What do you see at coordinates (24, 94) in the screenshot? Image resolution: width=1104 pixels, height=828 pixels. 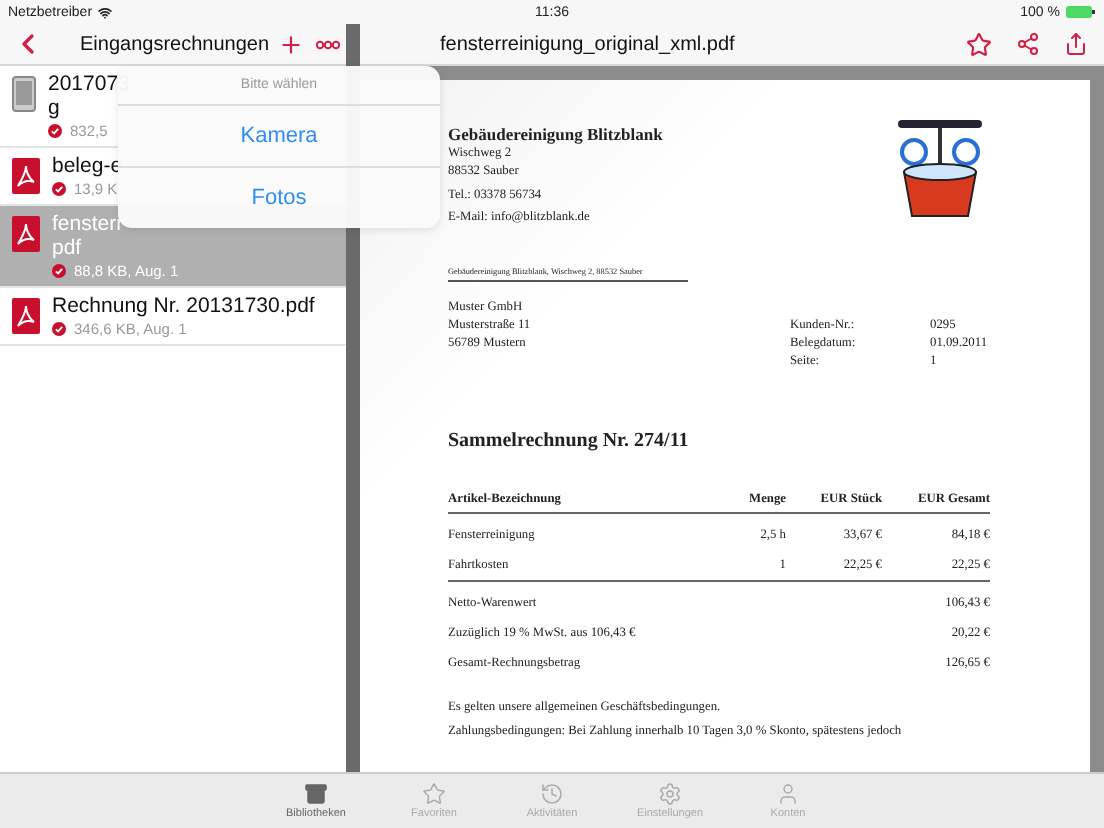 I see `tablet-icon` at bounding box center [24, 94].